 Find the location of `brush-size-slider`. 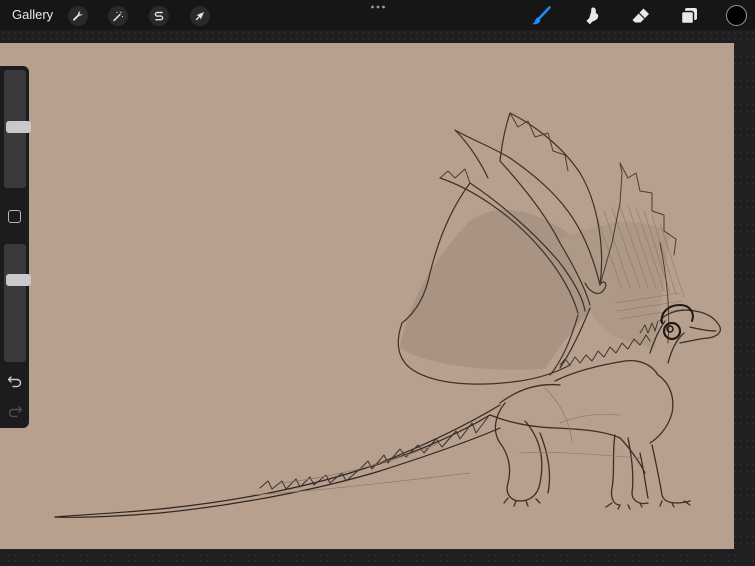

brush-size-slider is located at coordinates (17, 129).